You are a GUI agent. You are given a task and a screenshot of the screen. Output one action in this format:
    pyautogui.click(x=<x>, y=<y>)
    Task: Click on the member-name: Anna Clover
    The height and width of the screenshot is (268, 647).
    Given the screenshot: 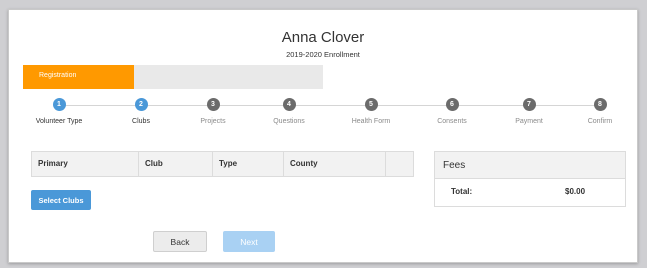 What is the action you would take?
    pyautogui.click(x=323, y=37)
    